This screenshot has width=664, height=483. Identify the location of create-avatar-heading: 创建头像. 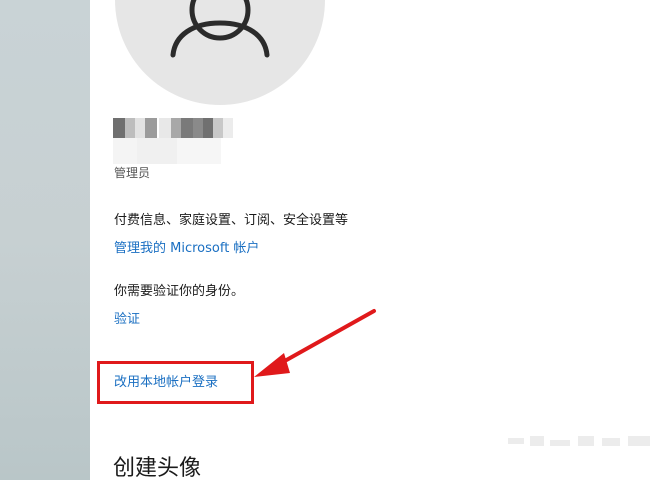
(157, 468).